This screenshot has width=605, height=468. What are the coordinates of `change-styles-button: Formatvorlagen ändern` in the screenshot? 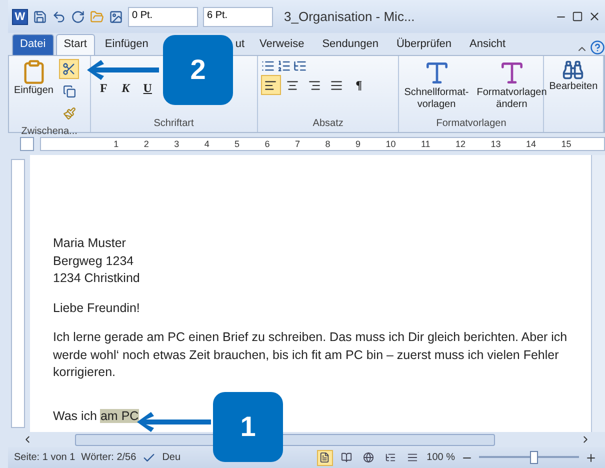 It's located at (511, 84).